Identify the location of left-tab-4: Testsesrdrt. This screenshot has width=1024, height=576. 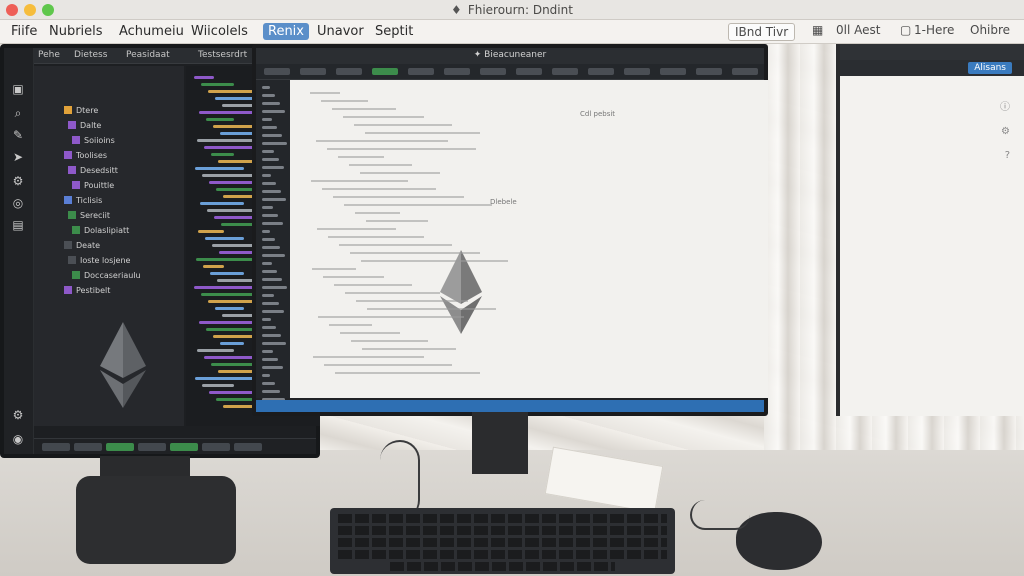
(222, 55).